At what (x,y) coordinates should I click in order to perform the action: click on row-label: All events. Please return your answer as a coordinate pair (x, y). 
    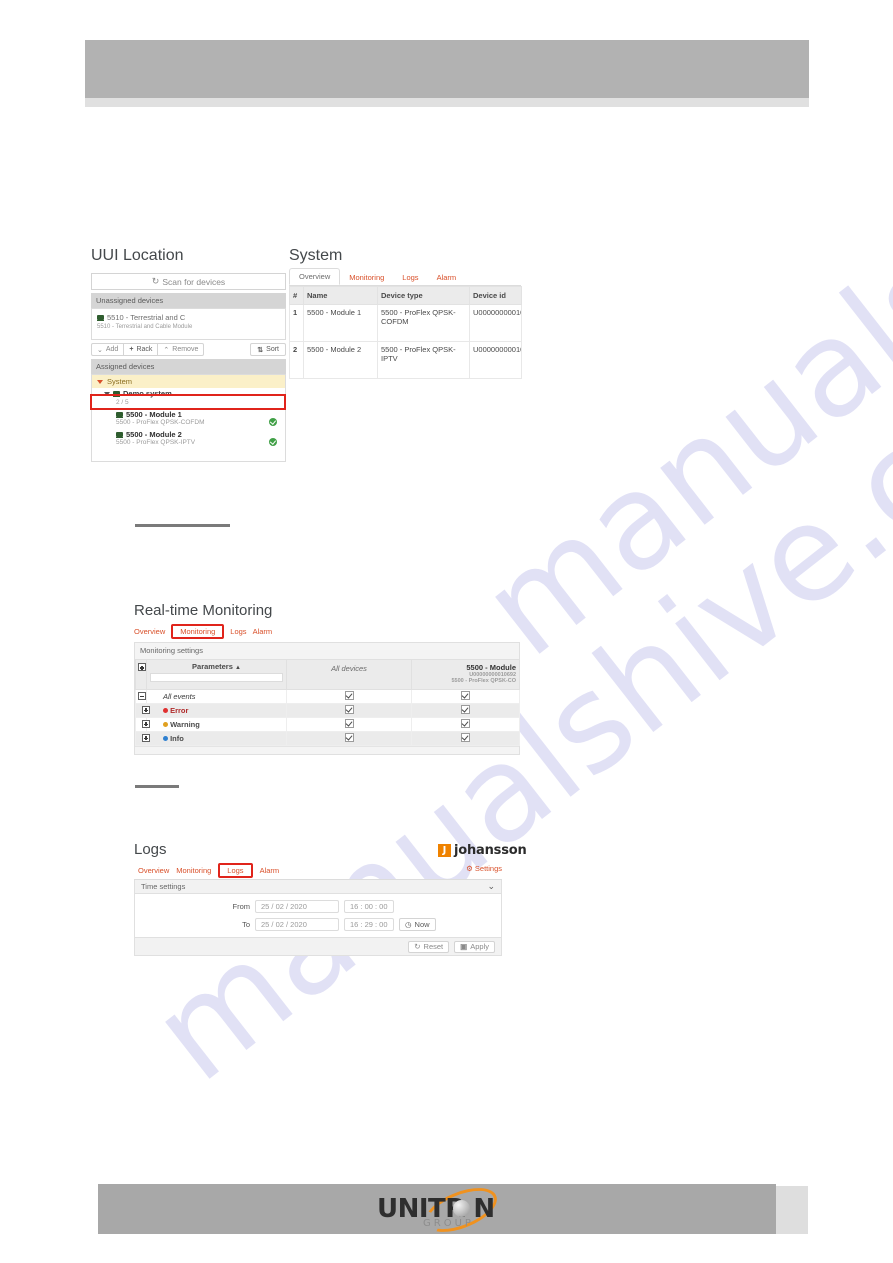
    Looking at the image, I should click on (216, 696).